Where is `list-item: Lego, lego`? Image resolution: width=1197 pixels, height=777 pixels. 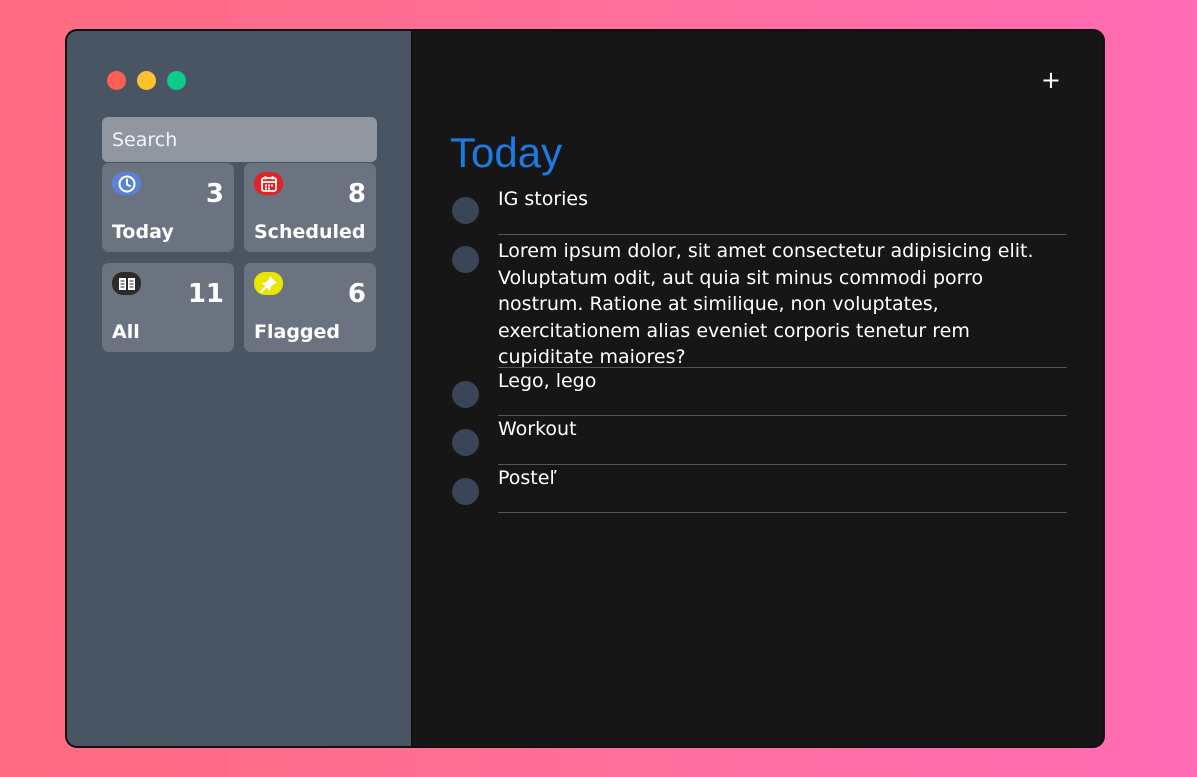 list-item: Lego, lego is located at coordinates (758, 392).